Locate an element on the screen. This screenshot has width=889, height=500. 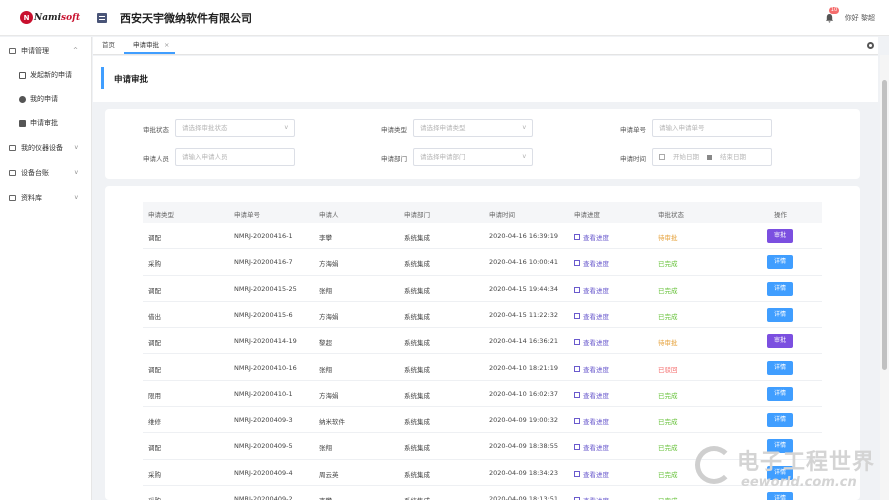
cell-person: 李攀 is located at coordinates (325, 238).